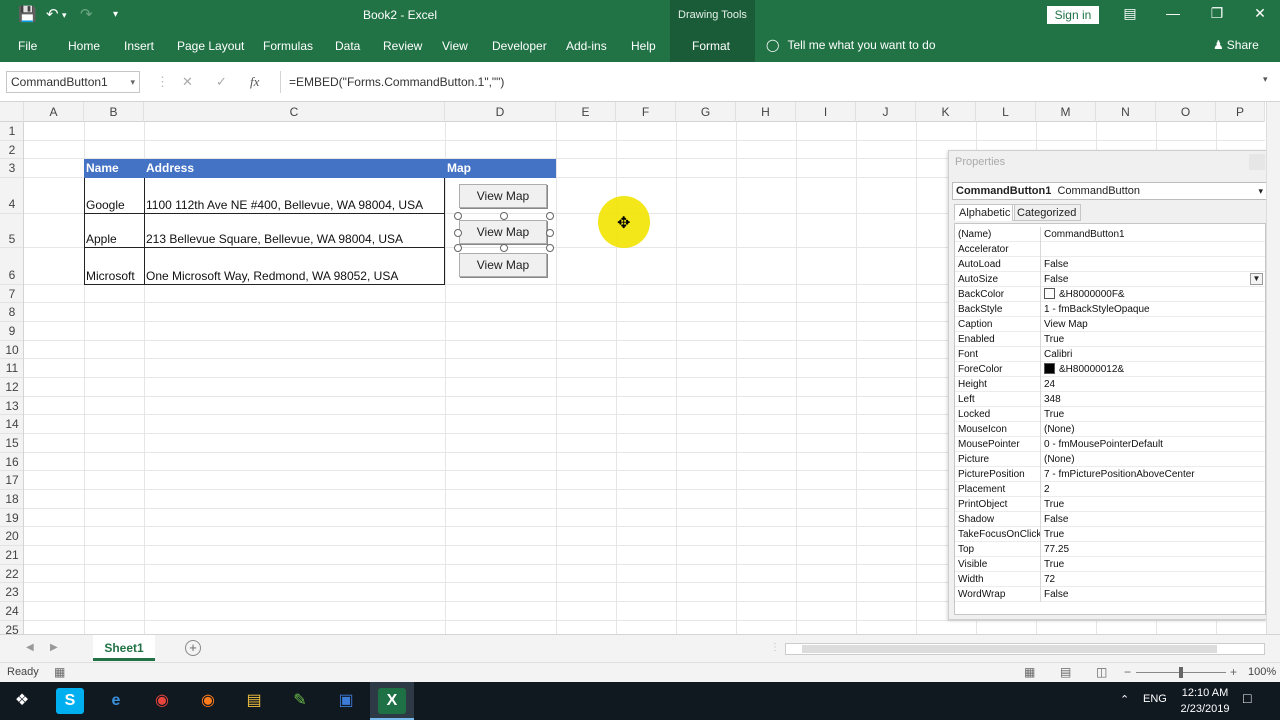 Image resolution: width=1280 pixels, height=720 pixels. I want to click on column-header: M, so click(1066, 112).